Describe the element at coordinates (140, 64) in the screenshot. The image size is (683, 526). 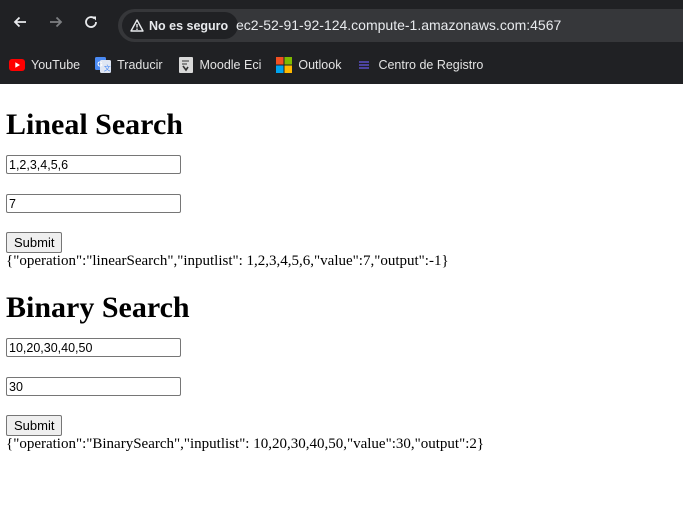
I see `bookmark-label: Traducir` at that location.